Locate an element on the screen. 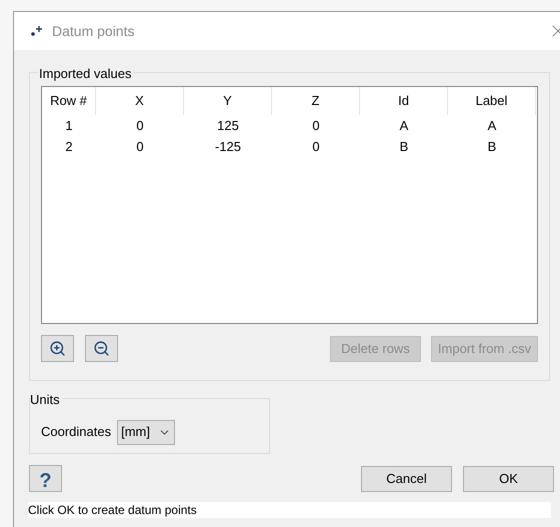 This screenshot has height=527, width=560. units-dropdown: [mm] is located at coordinates (146, 432).